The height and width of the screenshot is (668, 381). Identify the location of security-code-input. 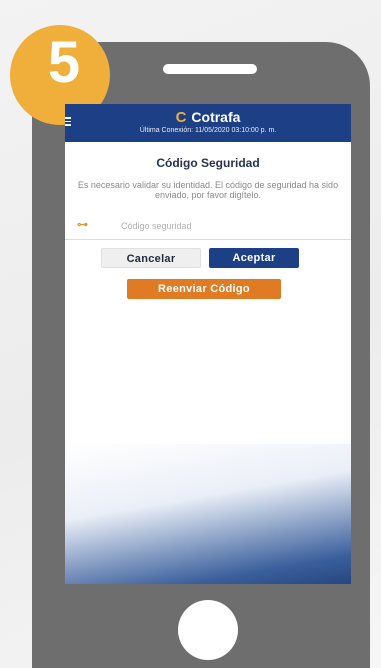
(231, 226).